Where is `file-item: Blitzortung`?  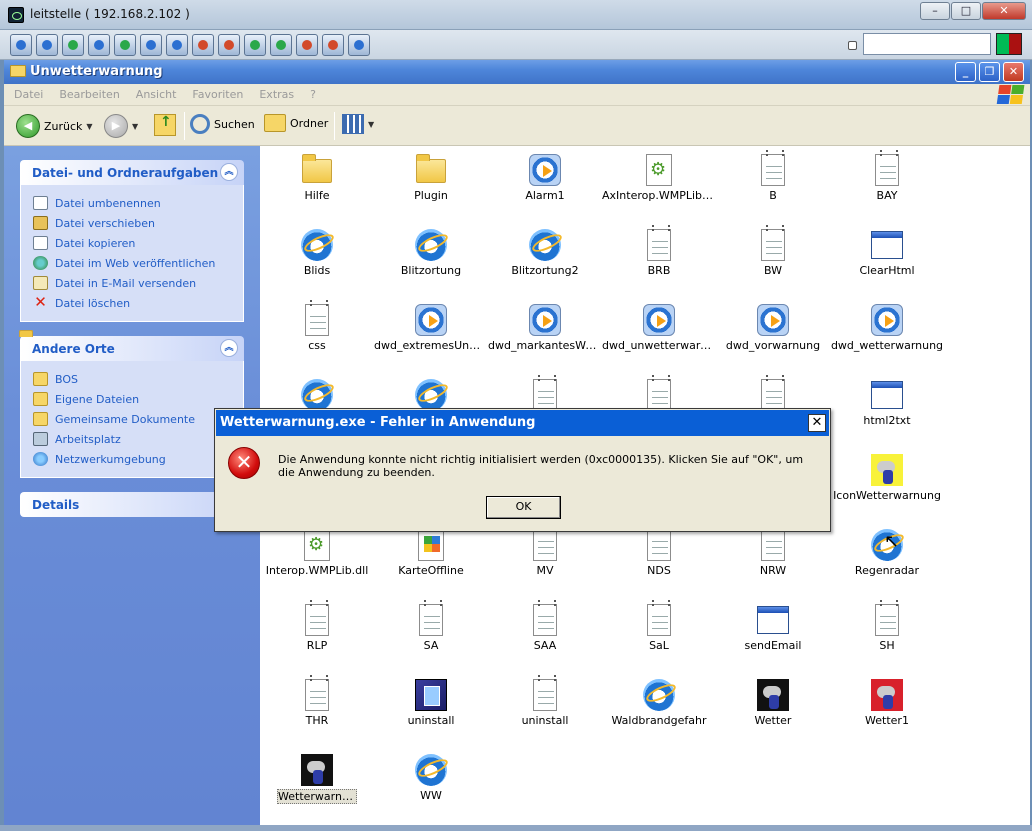 file-item: Blitzortung is located at coordinates (431, 261).